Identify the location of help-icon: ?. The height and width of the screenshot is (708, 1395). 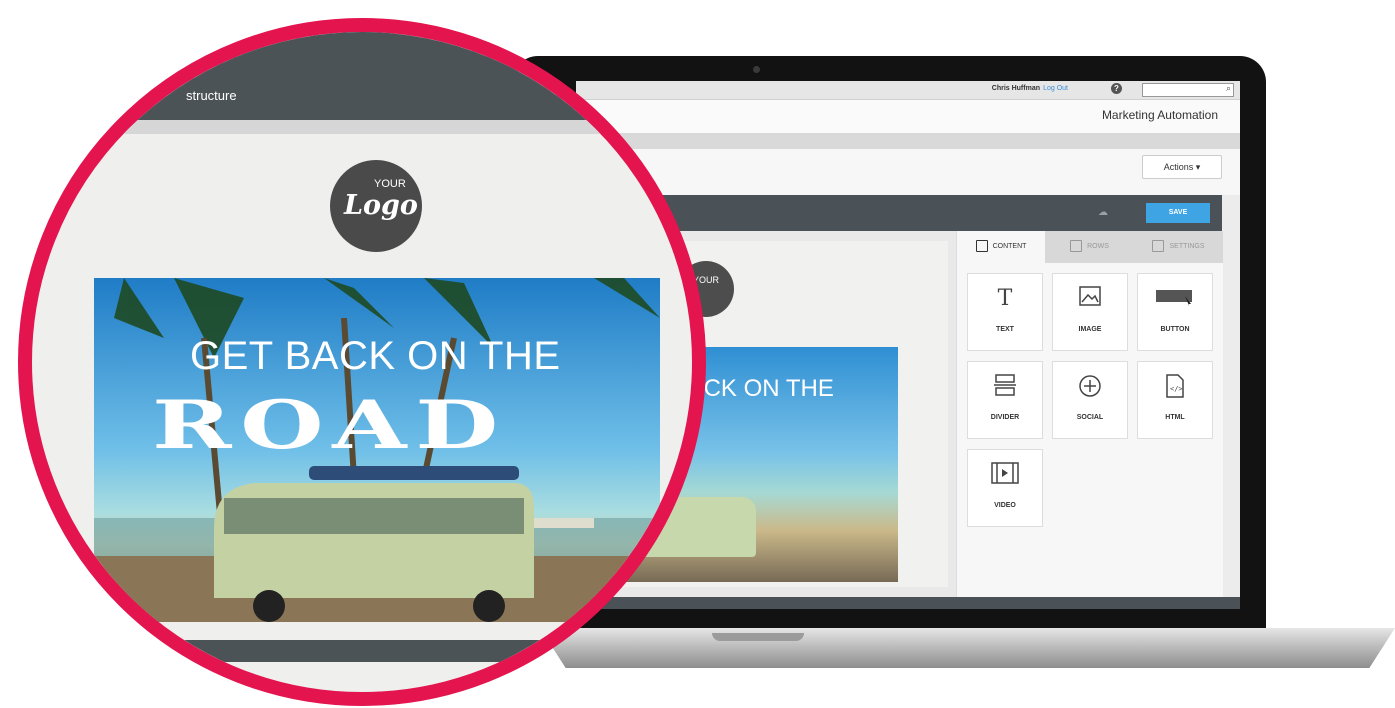
(1116, 88).